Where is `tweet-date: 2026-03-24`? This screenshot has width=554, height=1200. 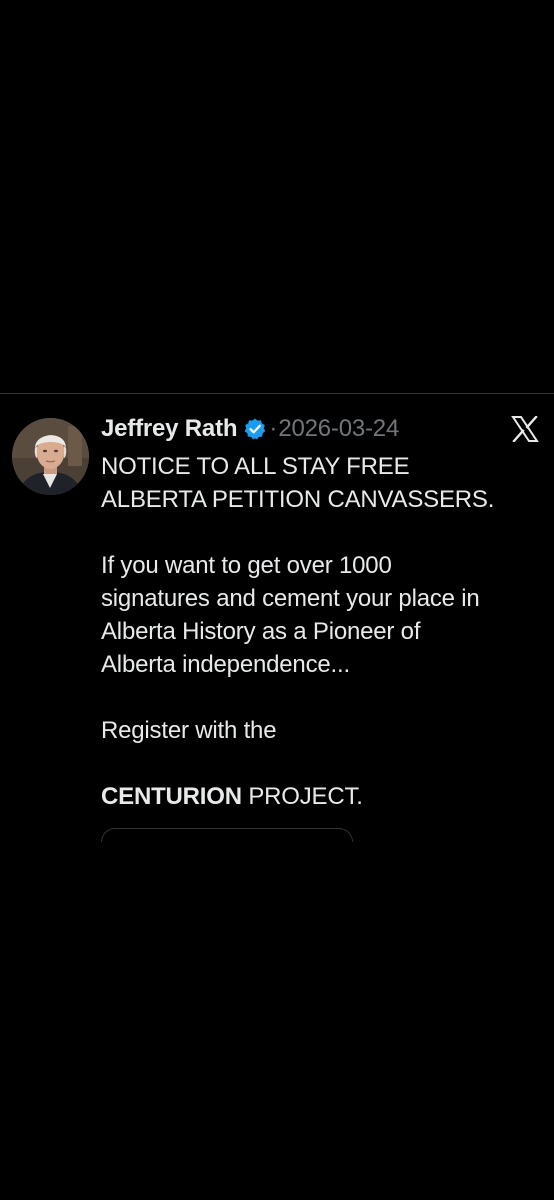 tweet-date: 2026-03-24 is located at coordinates (338, 429).